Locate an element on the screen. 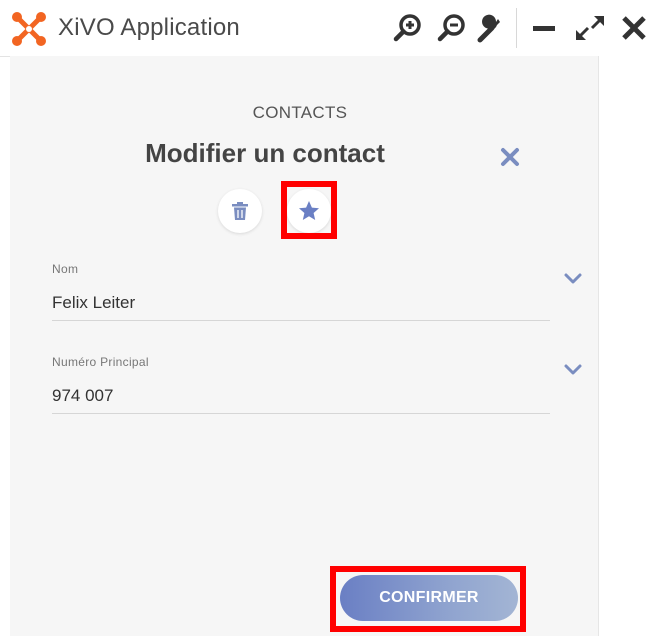 The width and height of the screenshot is (660, 638). phone-underline is located at coordinates (301, 413).